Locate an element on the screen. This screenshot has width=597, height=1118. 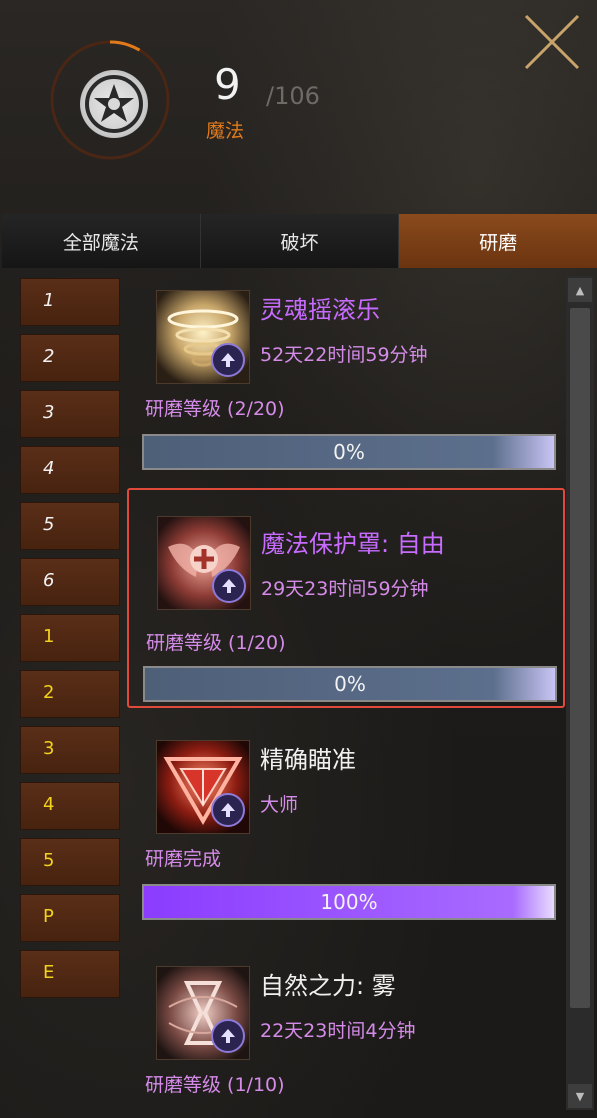
spell-card: 自然之力: 雾 22天23时间4分钟 研磨等级 (1/10) is located at coordinates (346, 1036).